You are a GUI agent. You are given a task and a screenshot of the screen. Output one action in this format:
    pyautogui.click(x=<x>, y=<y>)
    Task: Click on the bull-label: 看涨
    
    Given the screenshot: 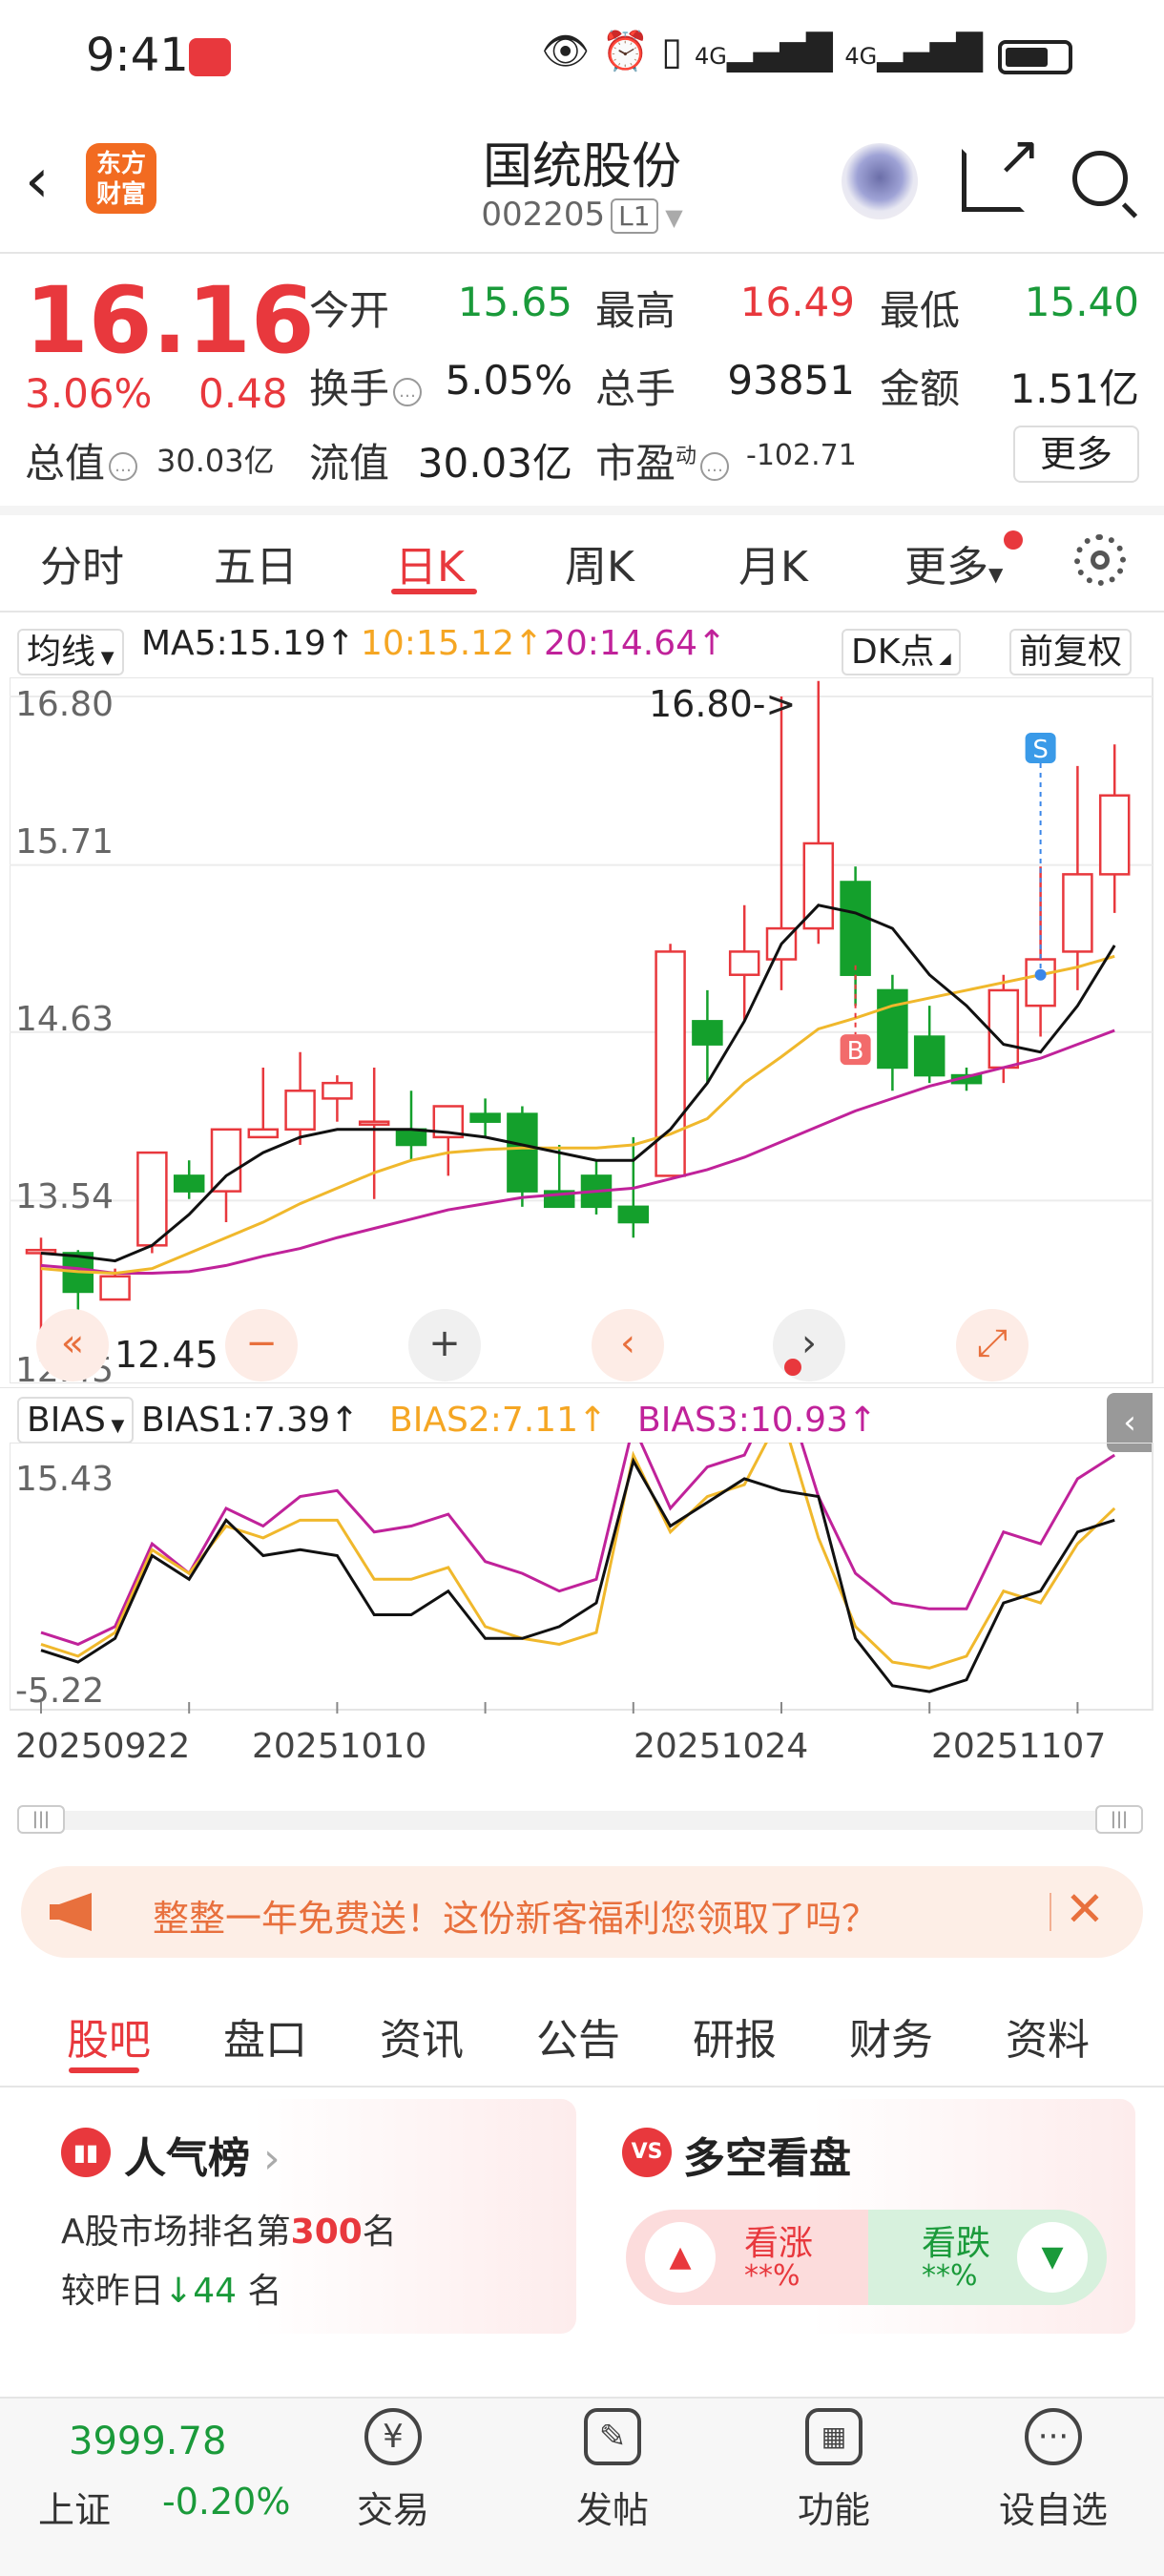 What is the action you would take?
    pyautogui.click(x=779, y=2243)
    